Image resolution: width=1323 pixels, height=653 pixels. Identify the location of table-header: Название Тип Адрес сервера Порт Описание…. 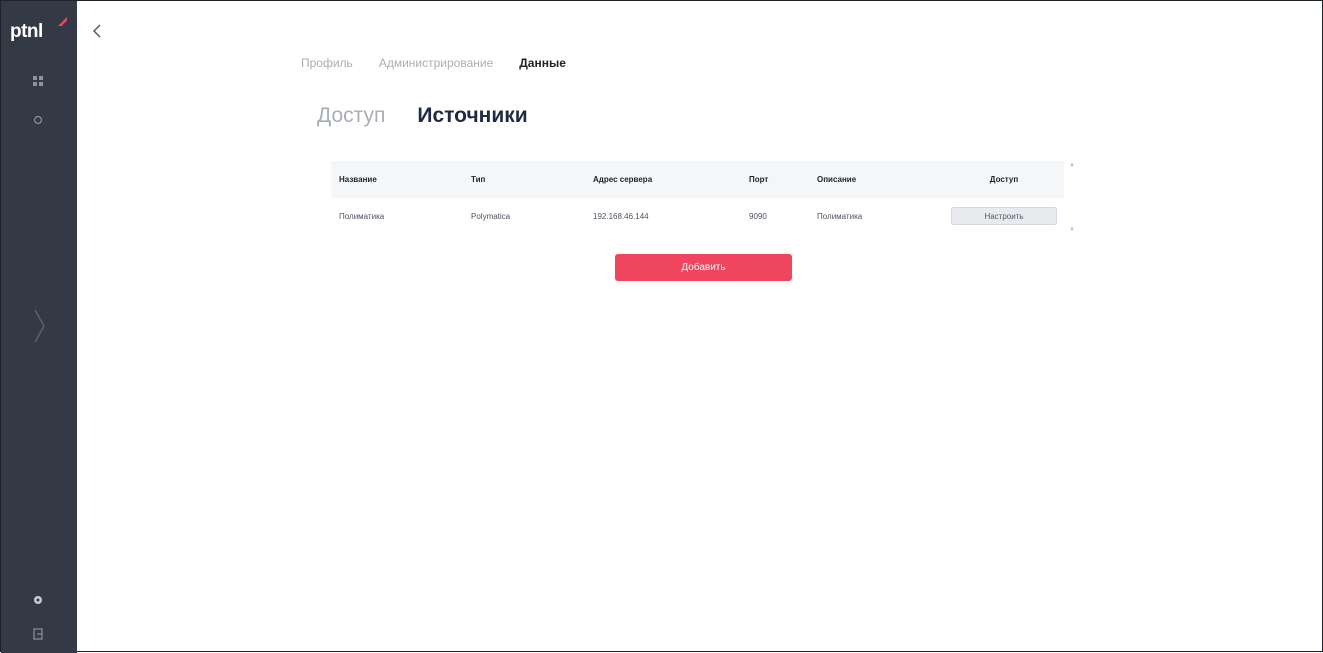
(697, 179).